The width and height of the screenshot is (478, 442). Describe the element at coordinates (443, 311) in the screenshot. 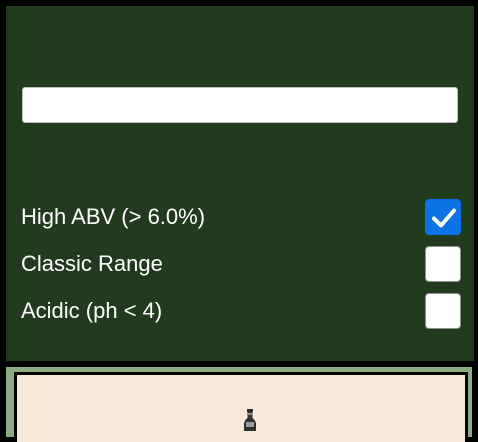

I see `acidic-checkbox` at that location.